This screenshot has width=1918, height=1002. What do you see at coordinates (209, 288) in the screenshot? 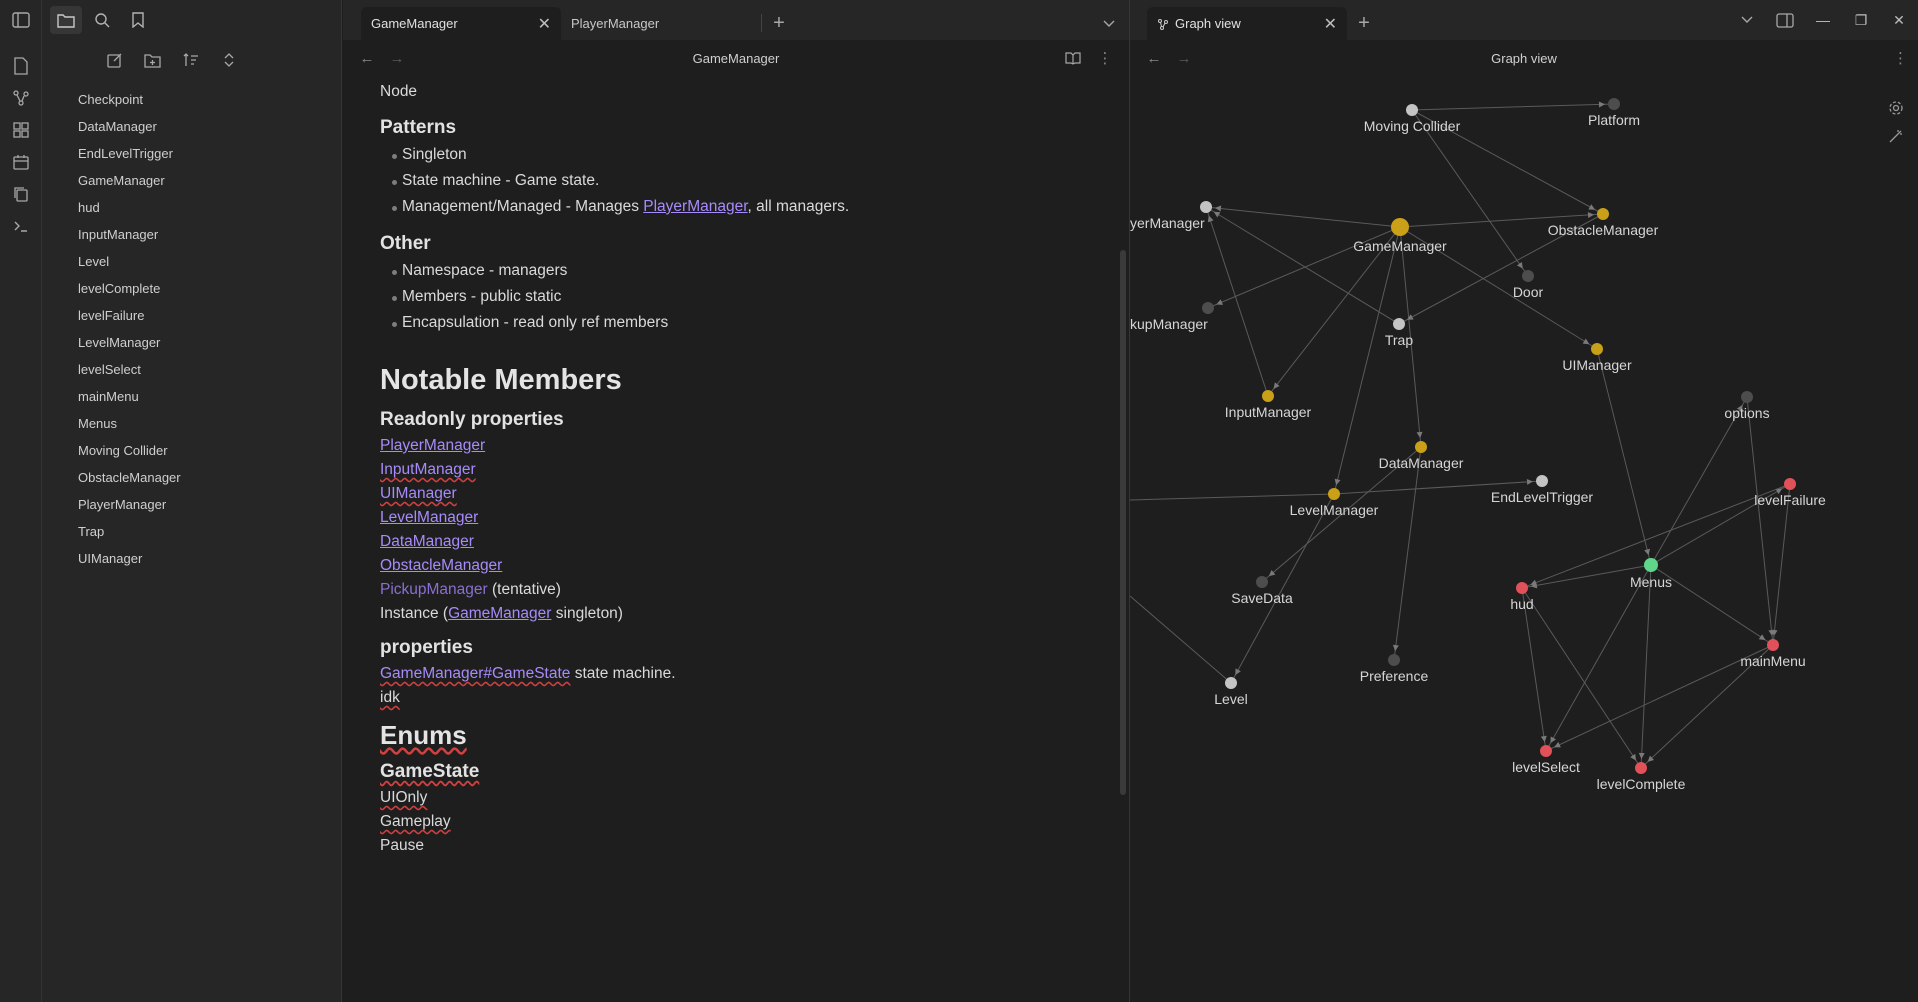
I see `file-item: levelComplete` at bounding box center [209, 288].